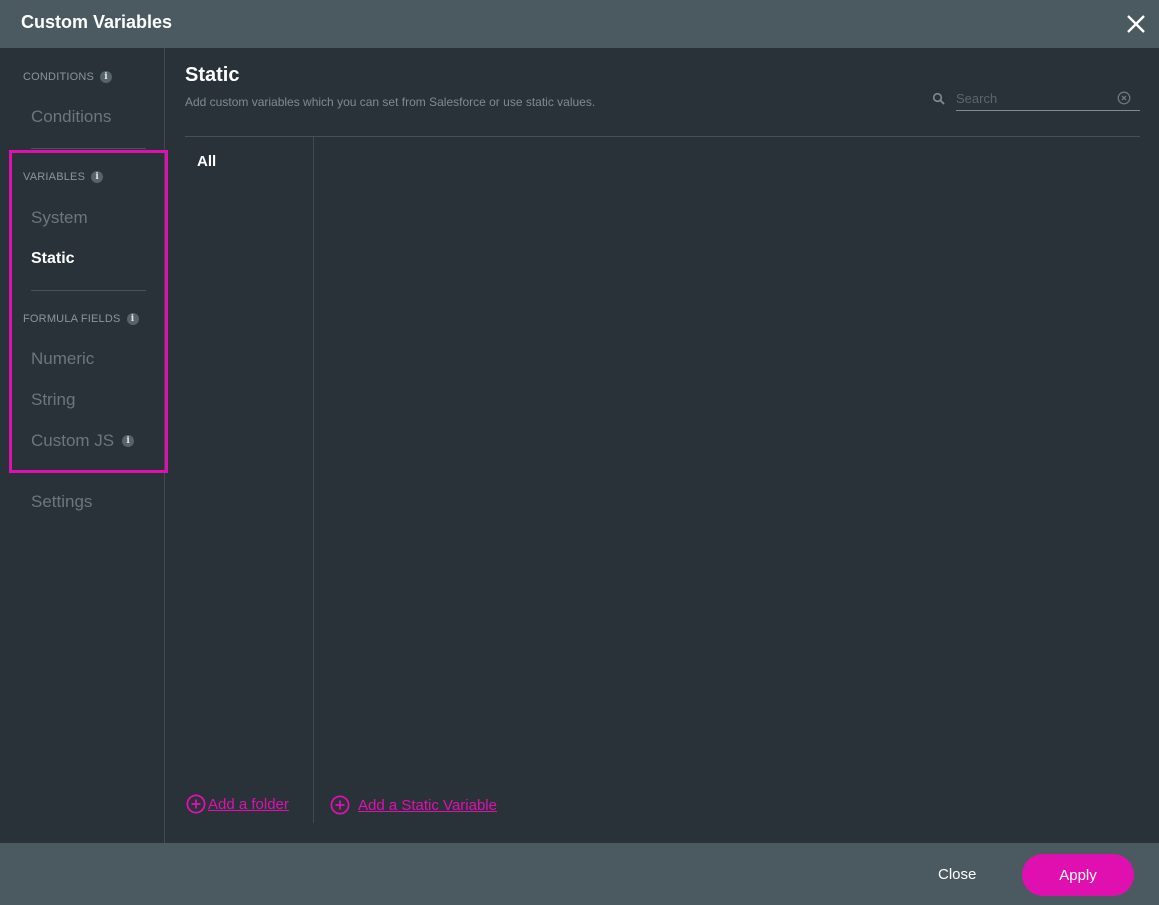 Image resolution: width=1159 pixels, height=905 pixels. I want to click on add-folder-button: Add a folder, so click(237, 804).